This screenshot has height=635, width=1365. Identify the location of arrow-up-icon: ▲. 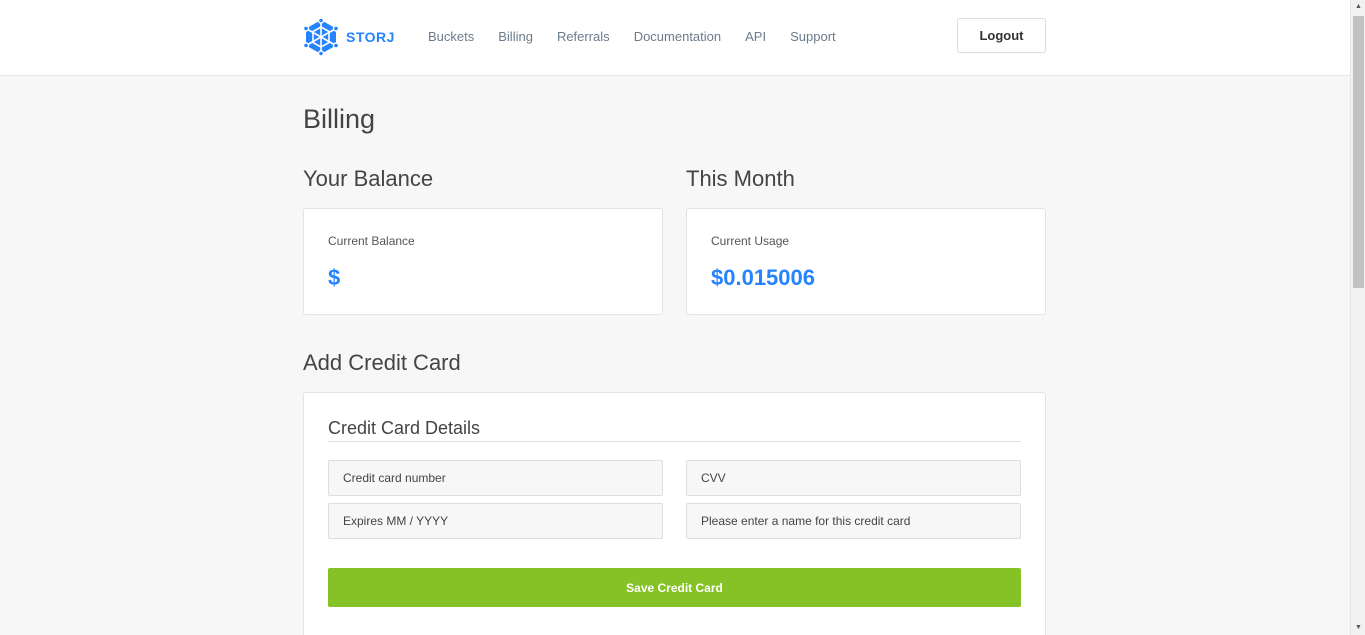
(1358, 7).